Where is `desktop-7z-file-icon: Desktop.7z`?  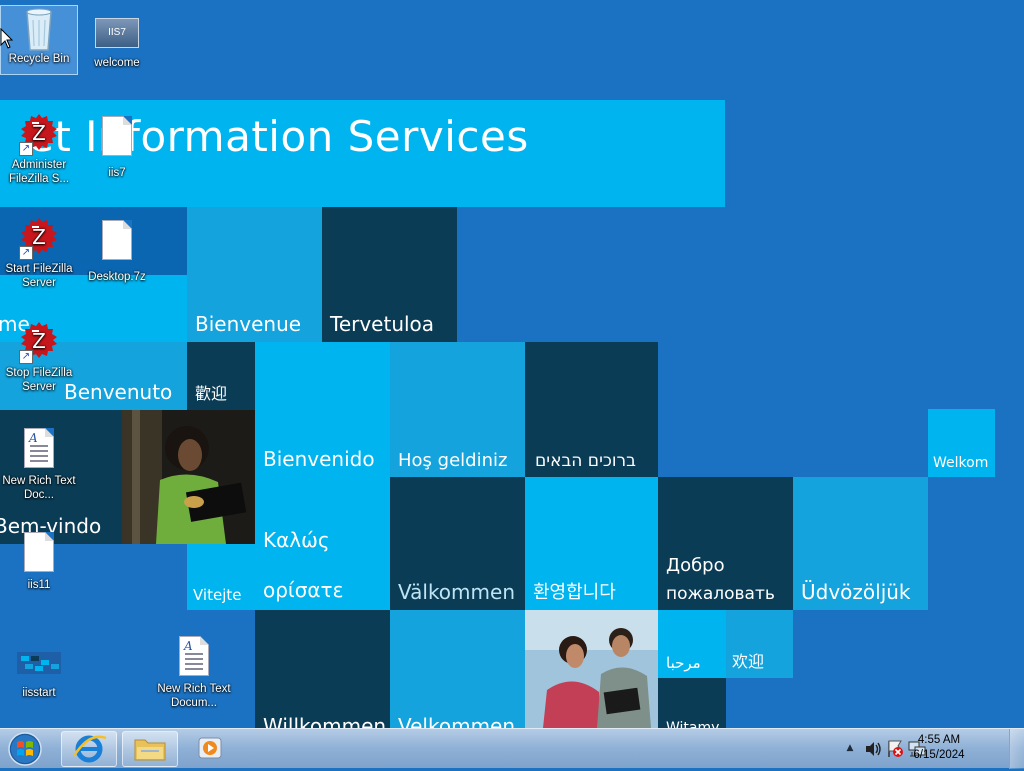
desktop-7z-file-icon: Desktop.7z is located at coordinates (117, 252).